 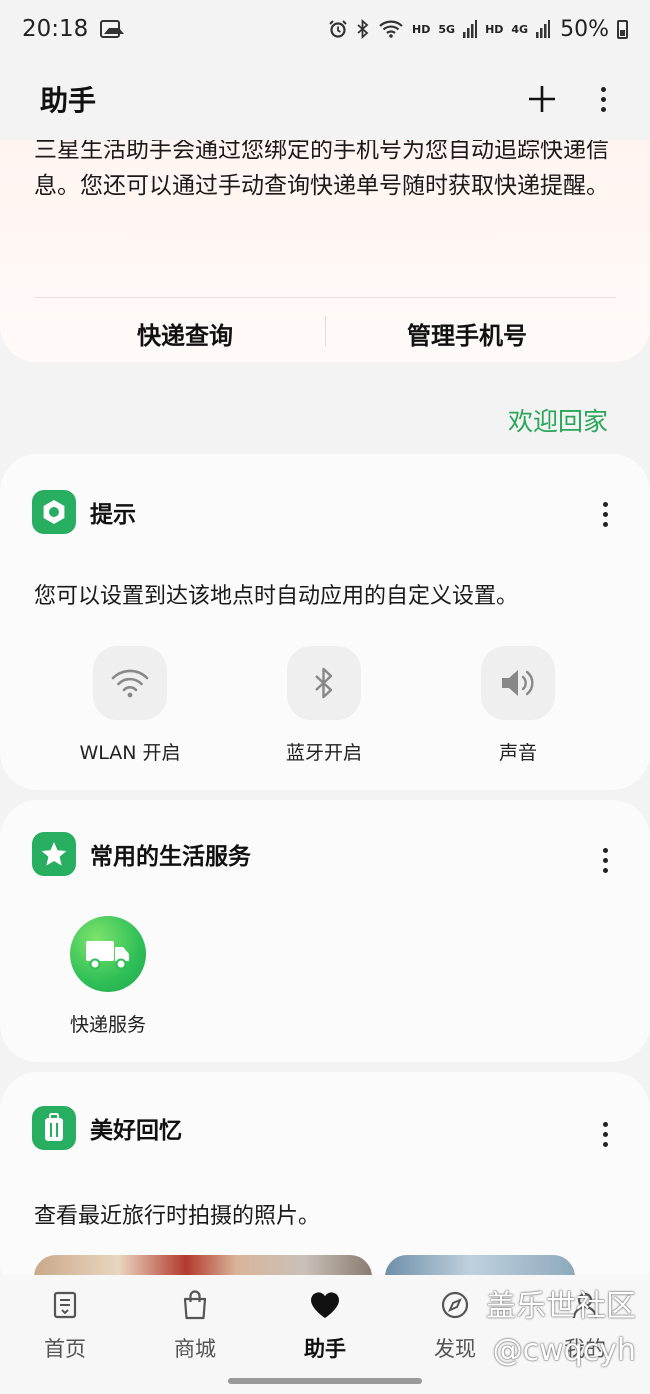 What do you see at coordinates (517, 753) in the screenshot?
I see `sound-label: 声音` at bounding box center [517, 753].